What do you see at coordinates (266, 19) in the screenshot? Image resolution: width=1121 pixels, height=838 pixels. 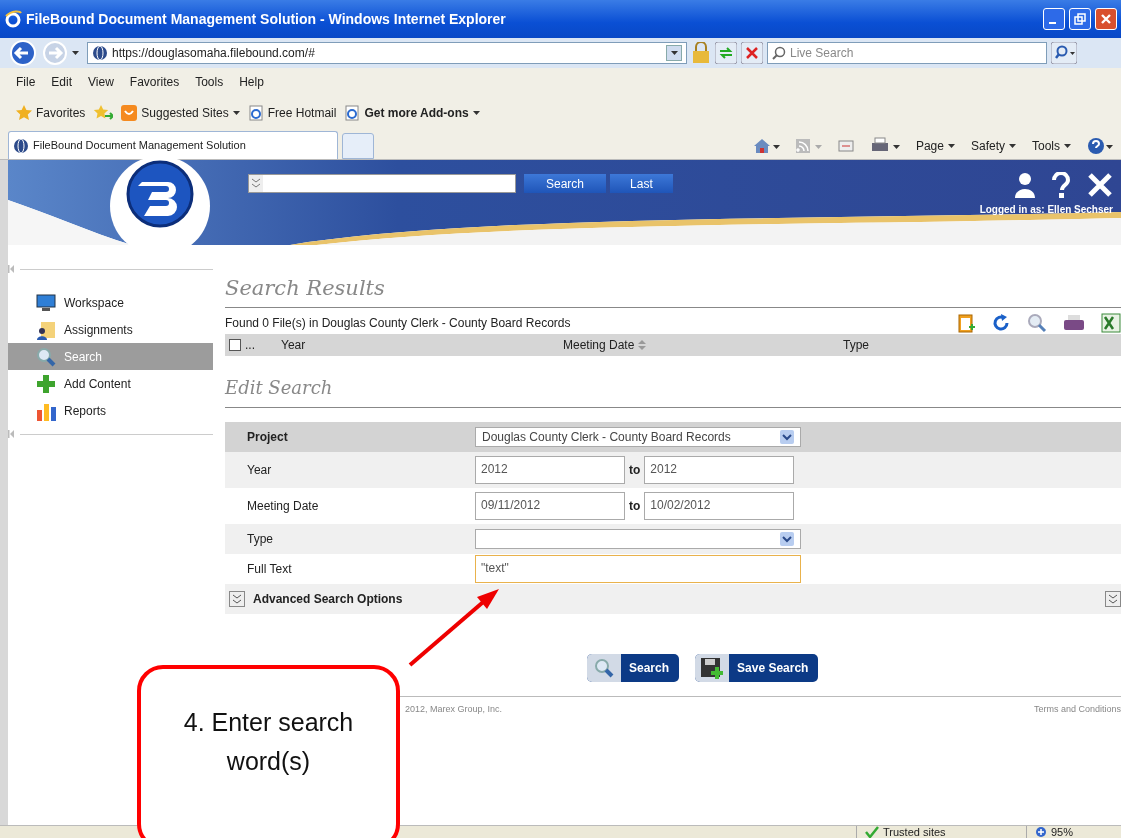 I see `window-title: FileBound Document Management Solution - Windows Internet Explorer` at bounding box center [266, 19].